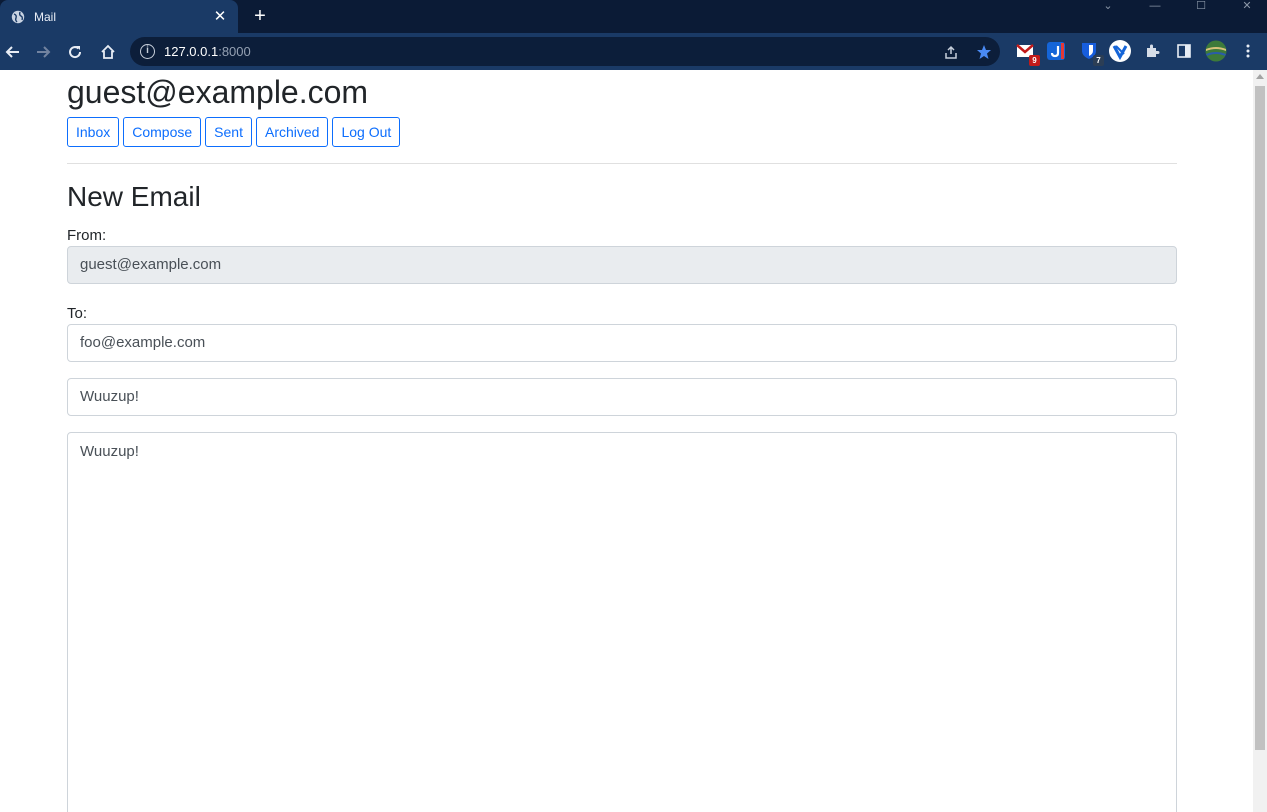 This screenshot has width=1267, height=812. Describe the element at coordinates (220, 16) in the screenshot. I see `close-tab-icon: ✕` at that location.